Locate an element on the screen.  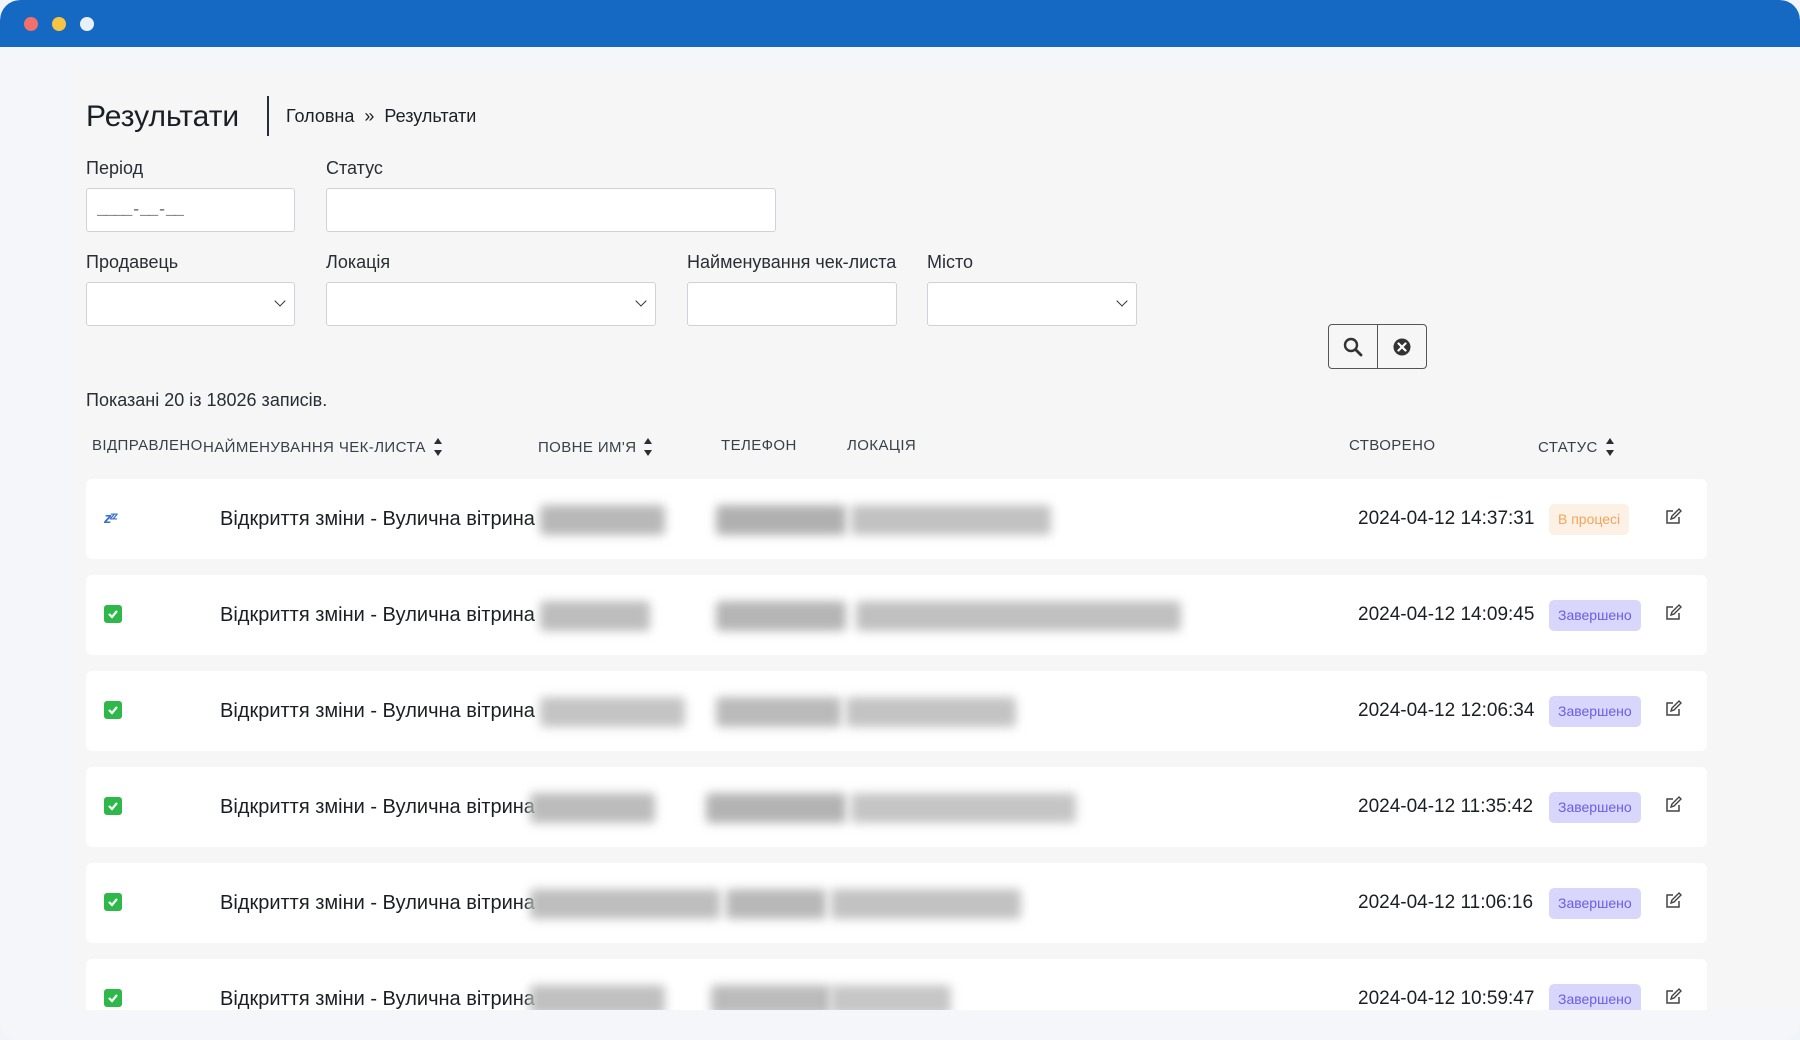
column-header-checklist: НАЙМЕНУВАННЯ ЧЕК-ЛИСТА is located at coordinates (323, 447).